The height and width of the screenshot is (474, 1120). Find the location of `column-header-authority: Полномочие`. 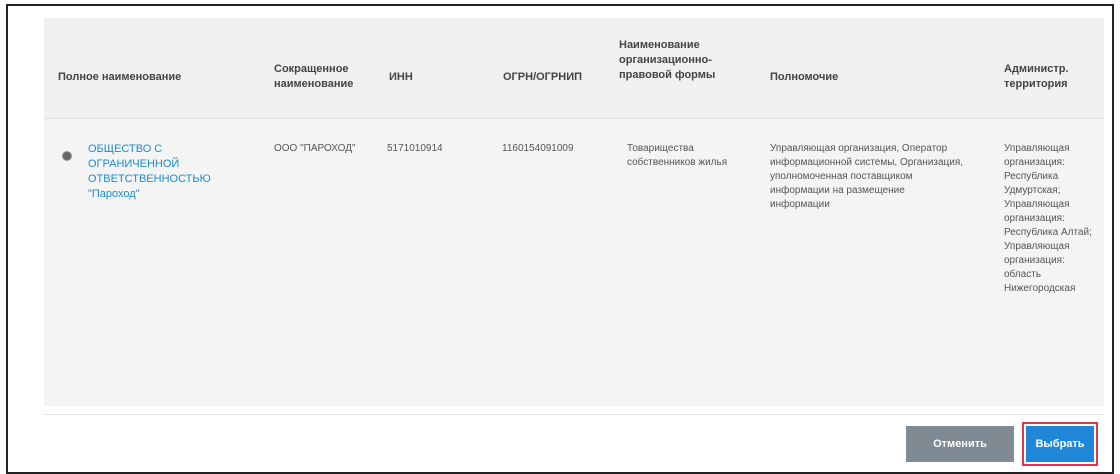

column-header-authority: Полномочие is located at coordinates (804, 77).